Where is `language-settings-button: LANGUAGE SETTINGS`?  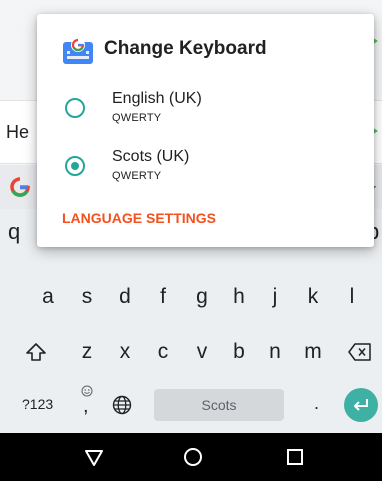
language-settings-button: LANGUAGE SETTINGS is located at coordinates (139, 218).